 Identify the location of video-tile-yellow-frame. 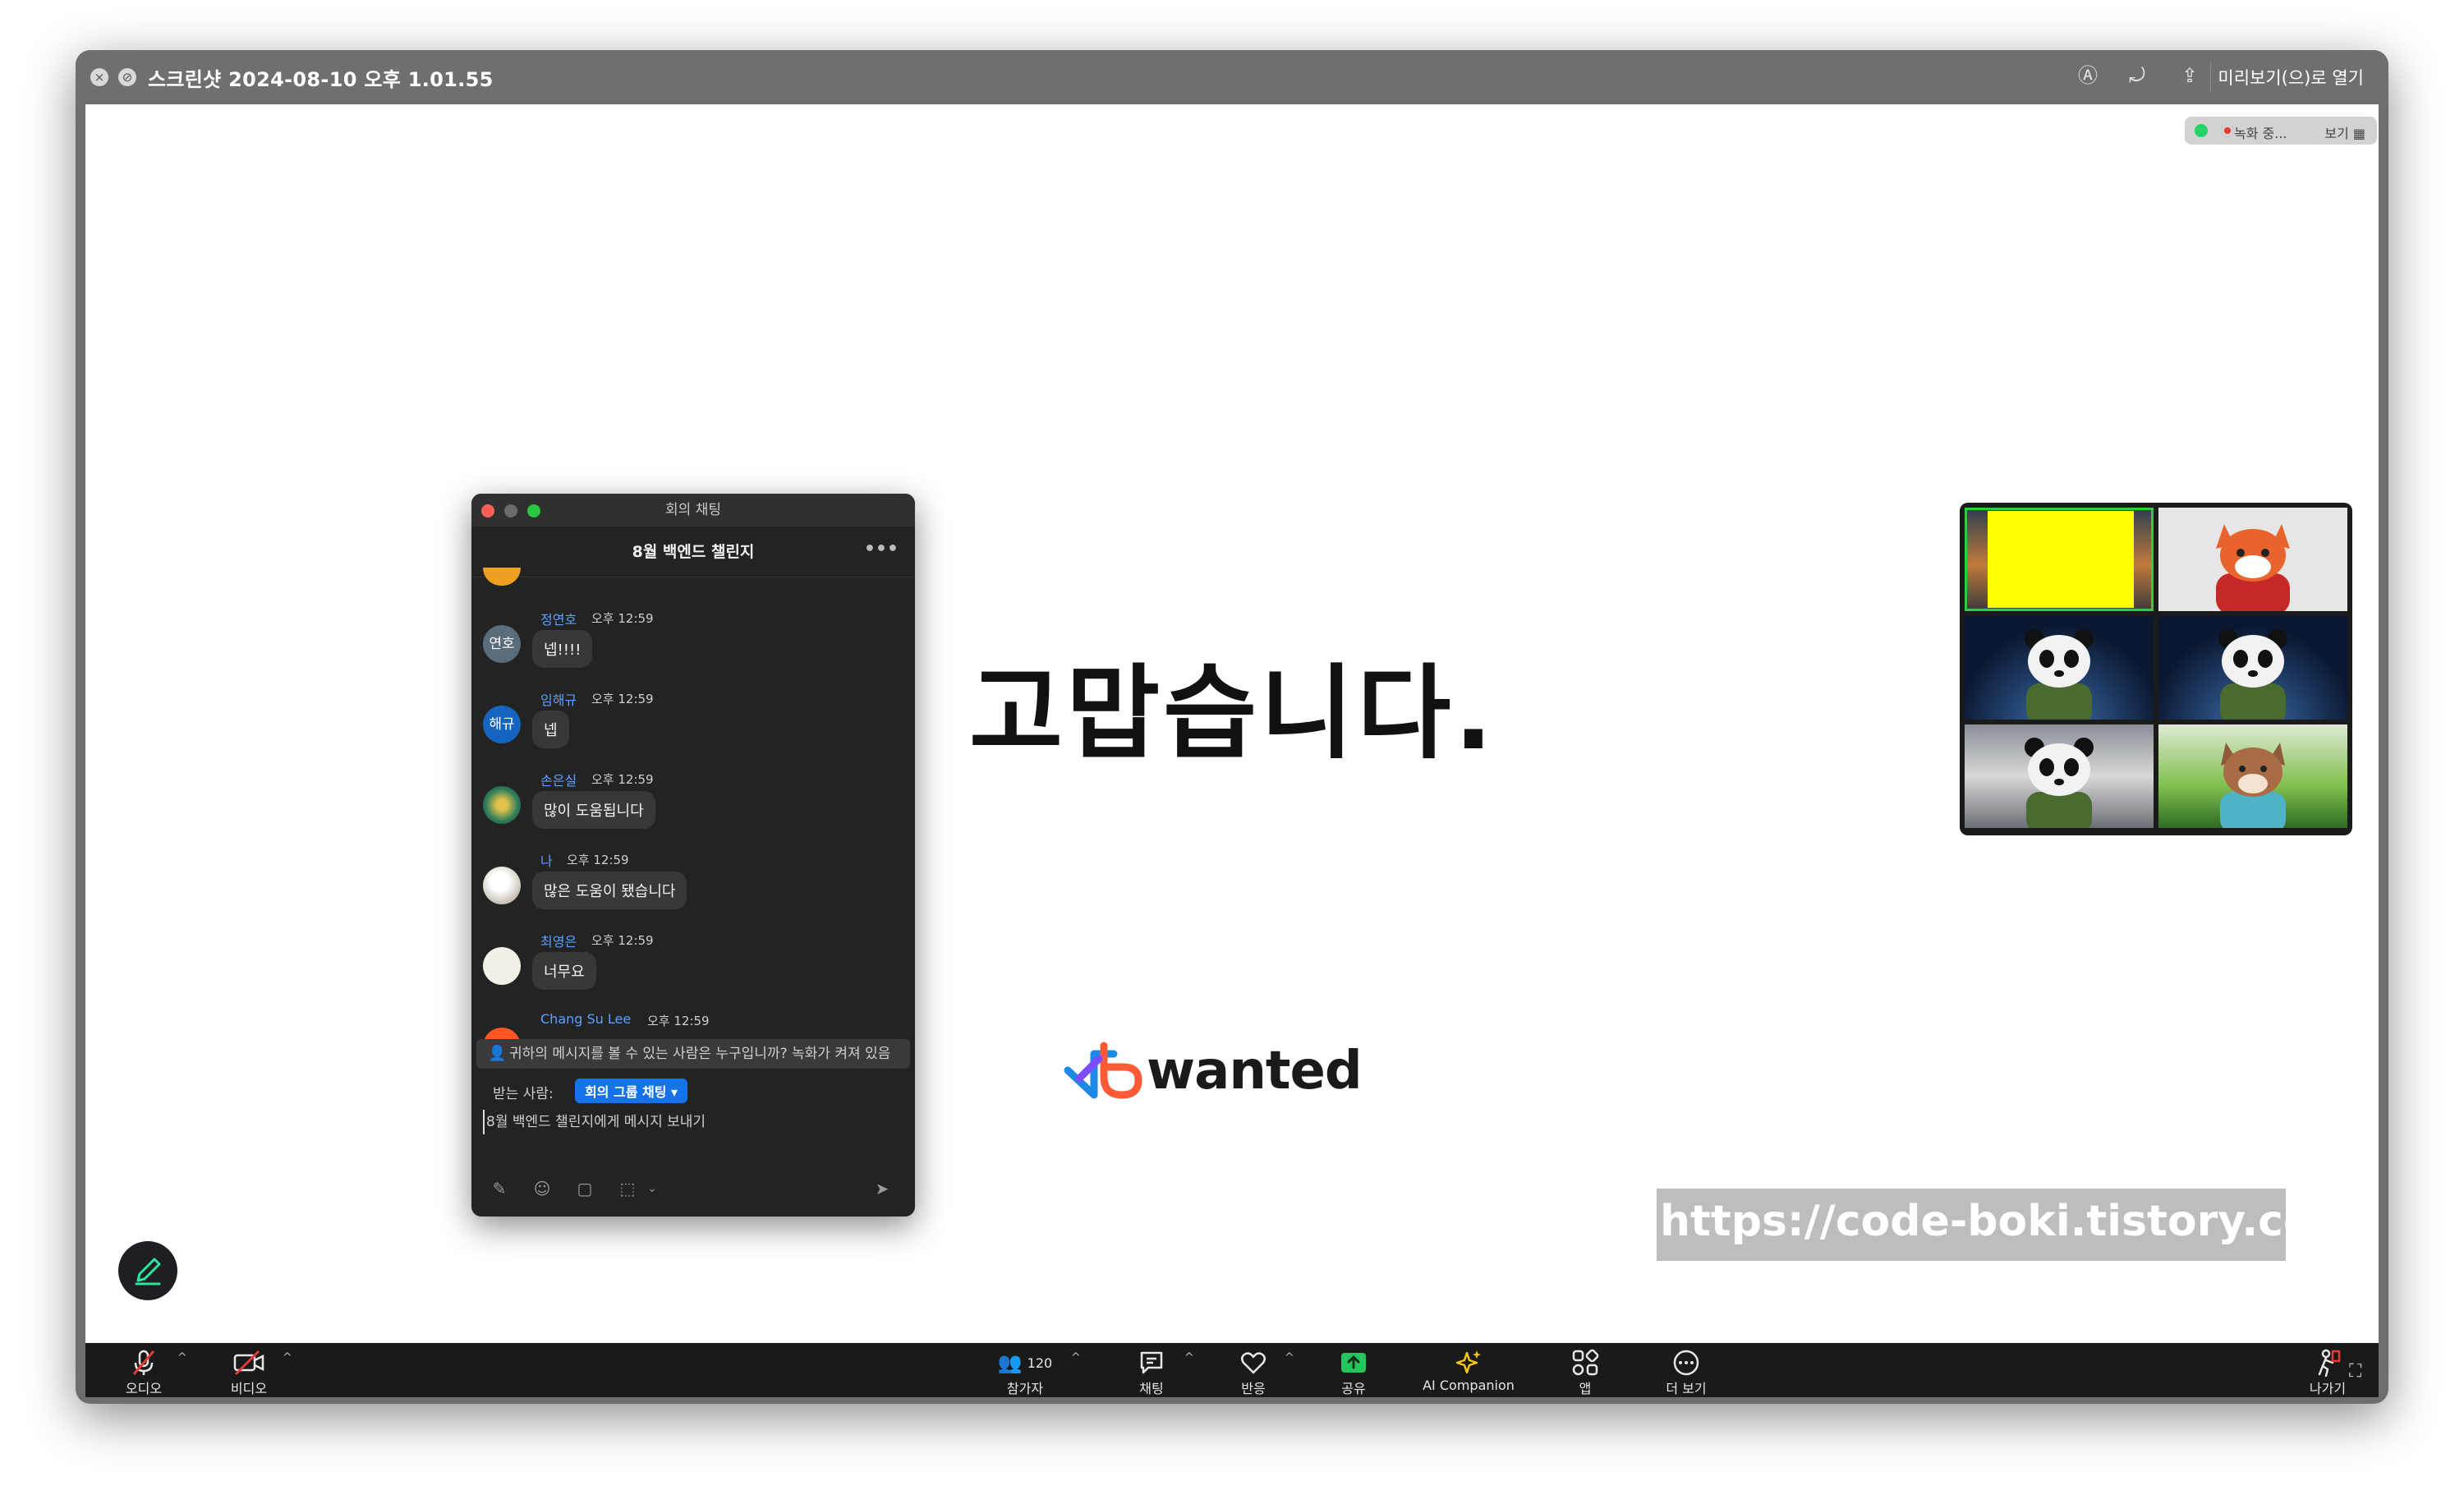
(2061, 559).